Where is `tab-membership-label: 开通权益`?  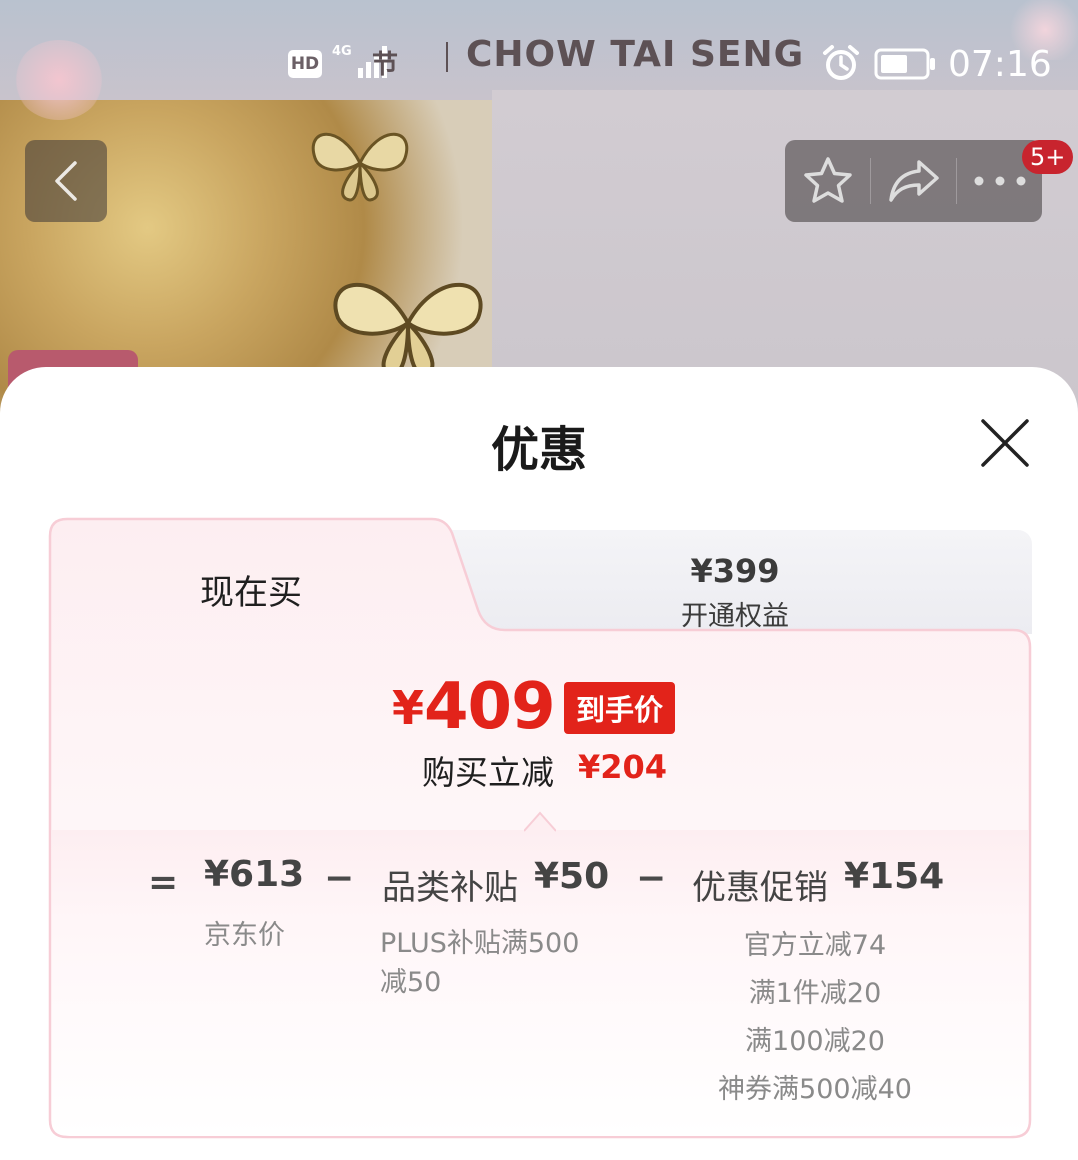
tab-membership-label: 开通权益 is located at coordinates (735, 616).